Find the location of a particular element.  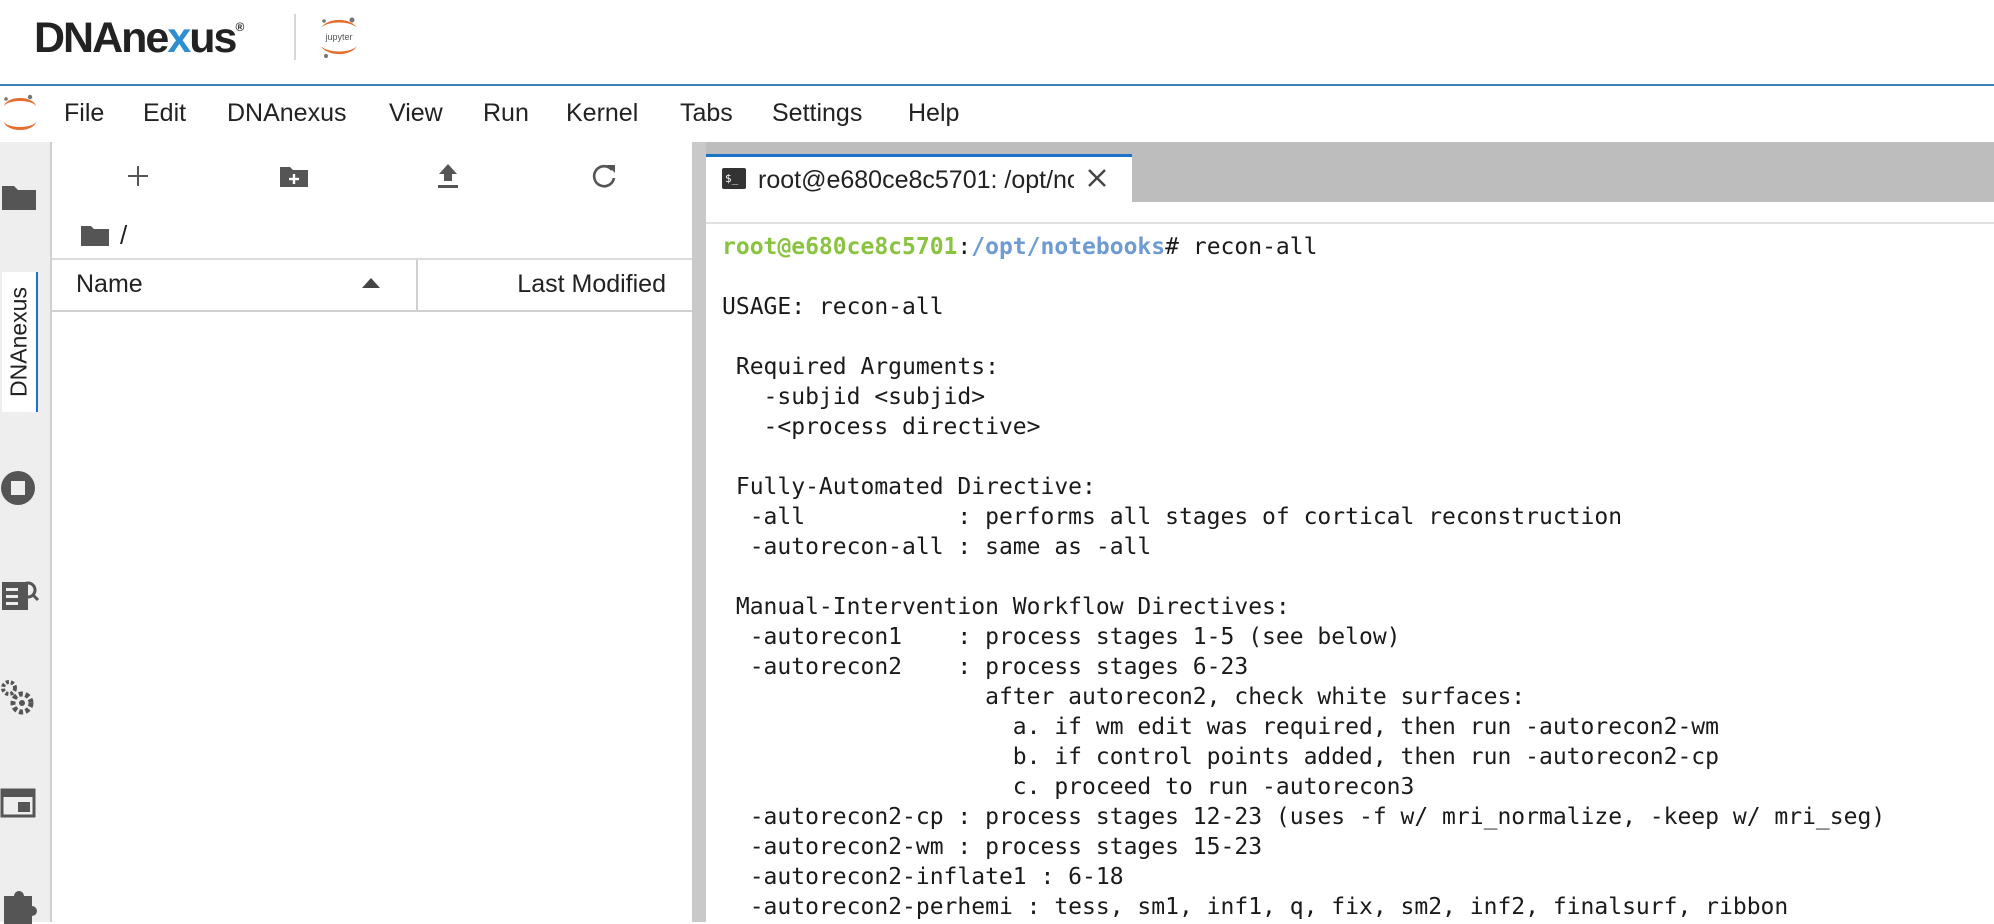

dnanexus-logo: DNAnexus® is located at coordinates (139, 38).